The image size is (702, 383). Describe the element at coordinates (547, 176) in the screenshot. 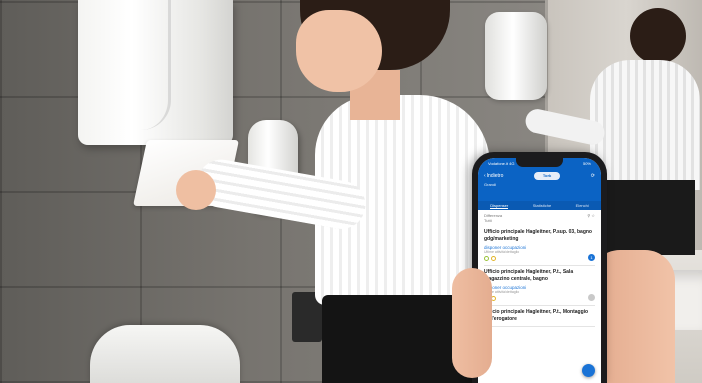

I see `app-logo: Tork` at that location.